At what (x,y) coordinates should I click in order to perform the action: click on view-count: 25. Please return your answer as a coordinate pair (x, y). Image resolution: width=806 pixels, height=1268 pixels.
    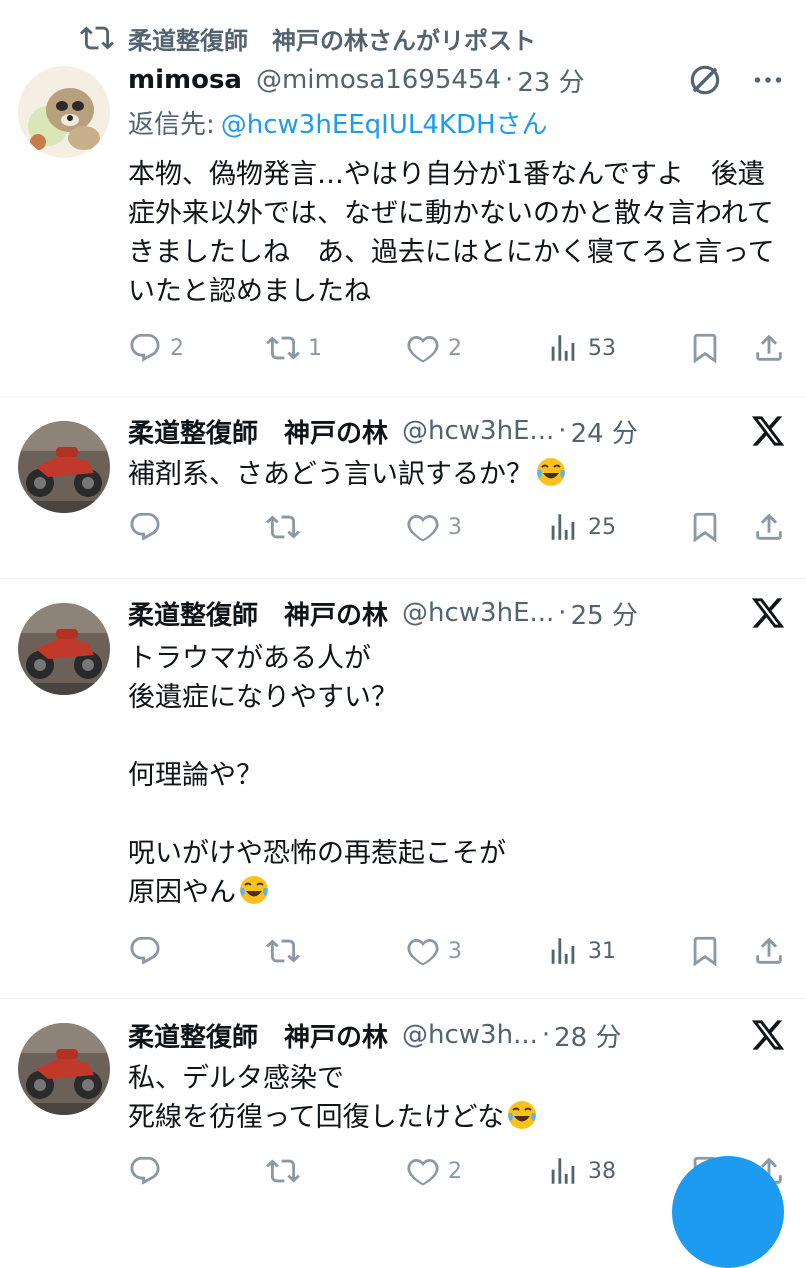
    Looking at the image, I should click on (602, 527).